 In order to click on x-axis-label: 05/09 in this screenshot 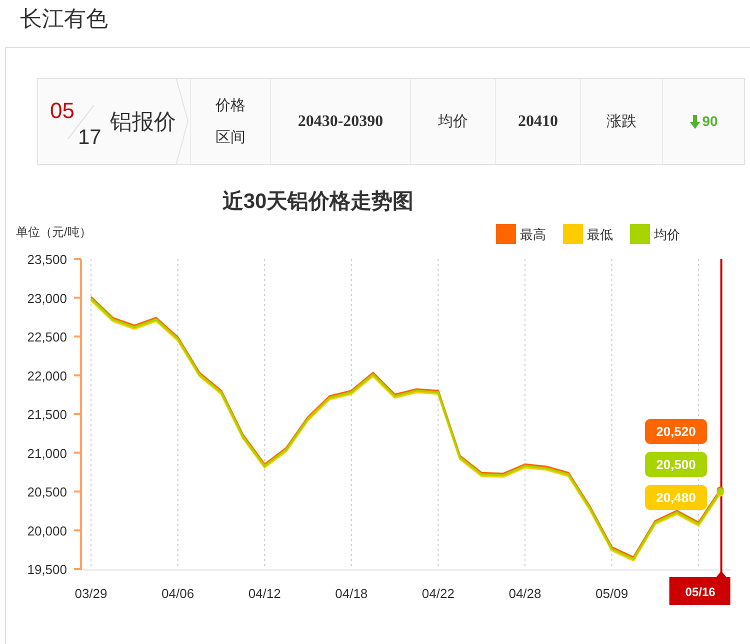, I will do `click(612, 593)`.